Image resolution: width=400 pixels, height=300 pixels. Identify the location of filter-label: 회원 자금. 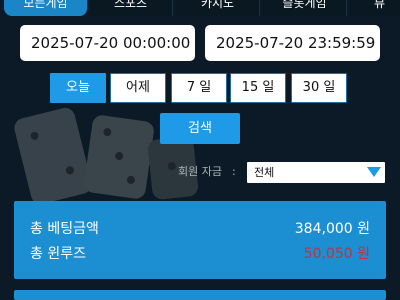
(200, 171).